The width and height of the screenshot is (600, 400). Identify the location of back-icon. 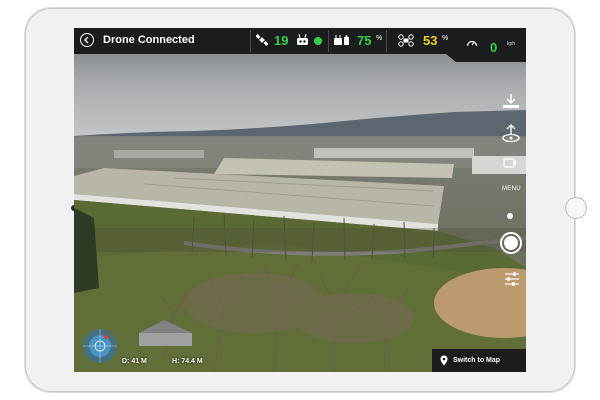
(86, 40).